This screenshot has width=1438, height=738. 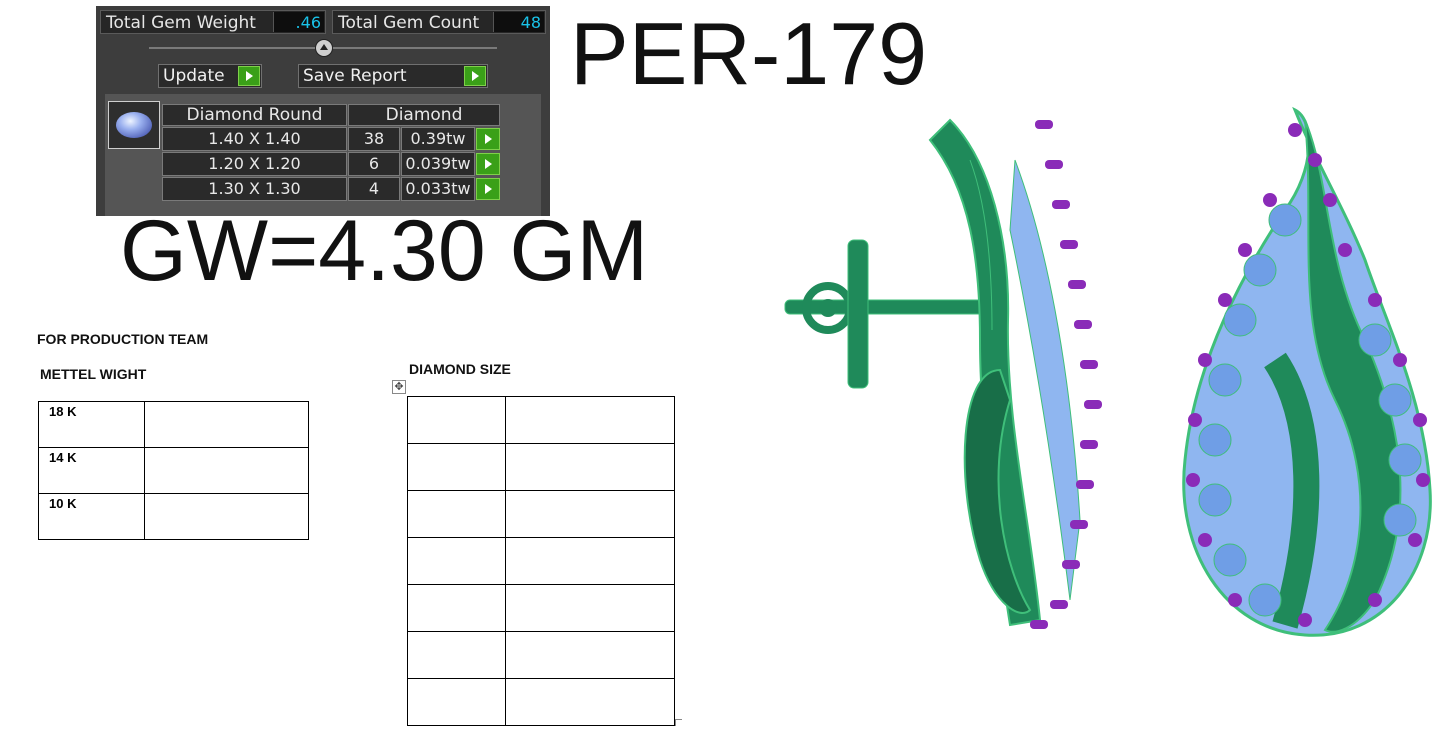 I want to click on gem-size: 1.30 X 1.30, so click(x=254, y=189).